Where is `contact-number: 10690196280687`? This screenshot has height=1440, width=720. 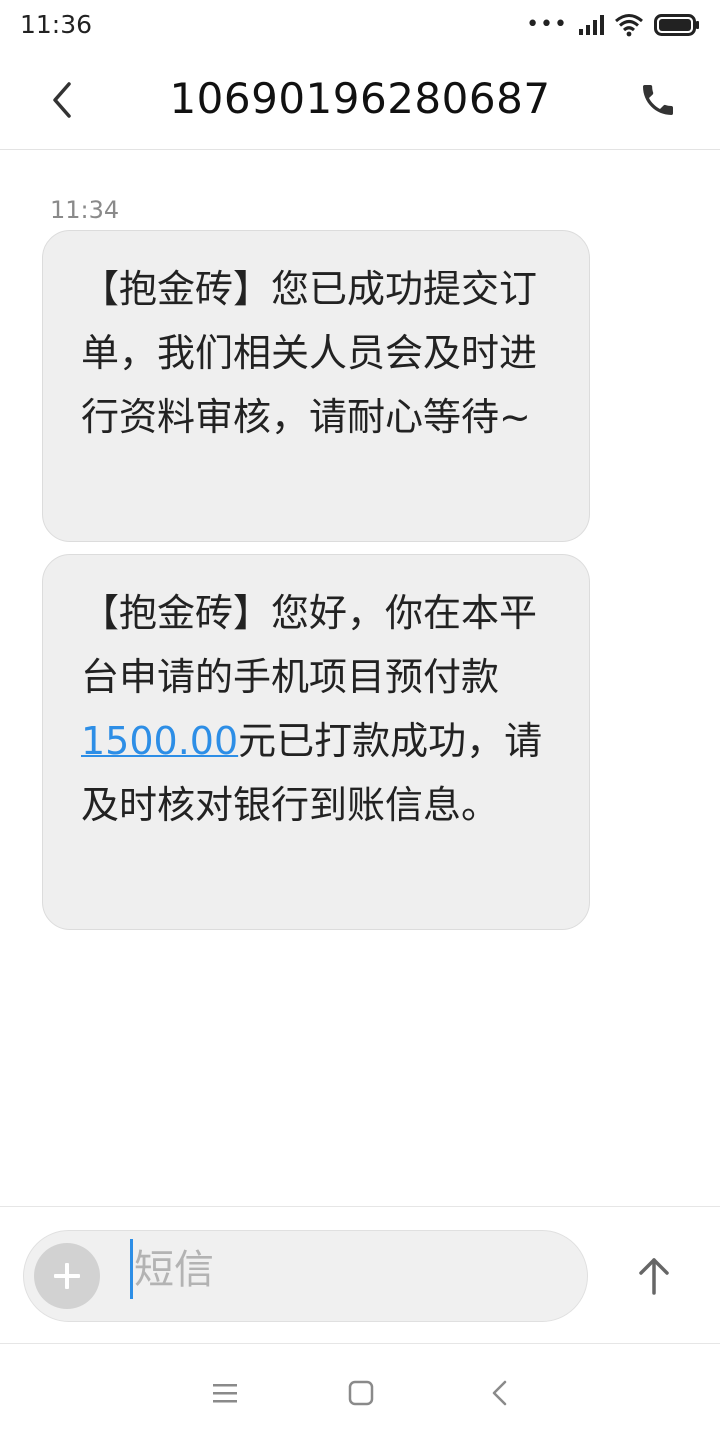 contact-number: 10690196280687 is located at coordinates (360, 98).